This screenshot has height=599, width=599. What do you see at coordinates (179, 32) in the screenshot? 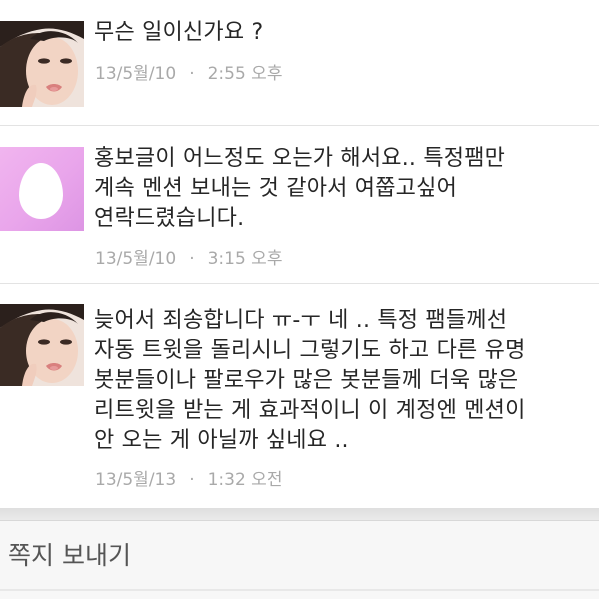
I see `message-text: 무슨 일이신가요 ?` at bounding box center [179, 32].